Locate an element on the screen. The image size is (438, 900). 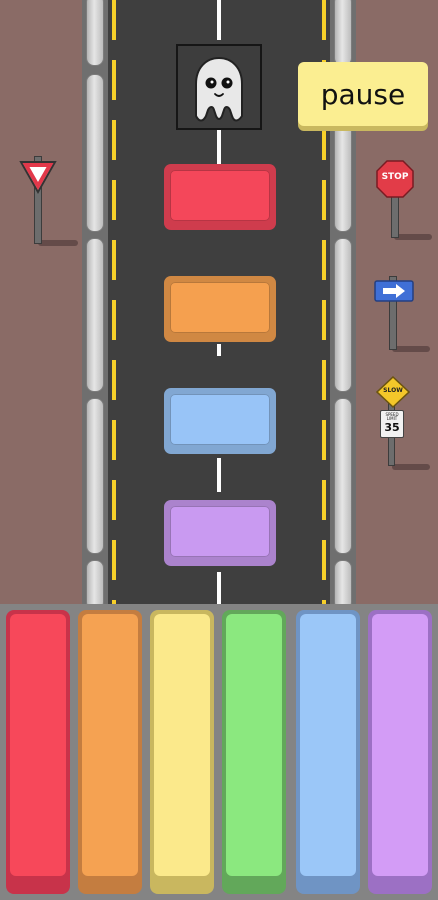
curb-left is located at coordinates (95, 305).